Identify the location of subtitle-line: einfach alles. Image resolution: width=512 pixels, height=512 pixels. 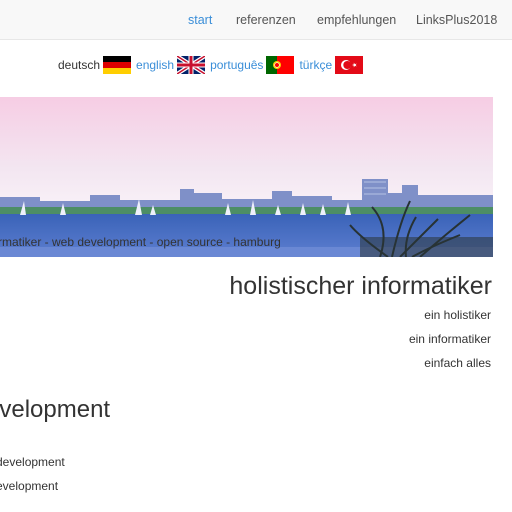
(457, 363).